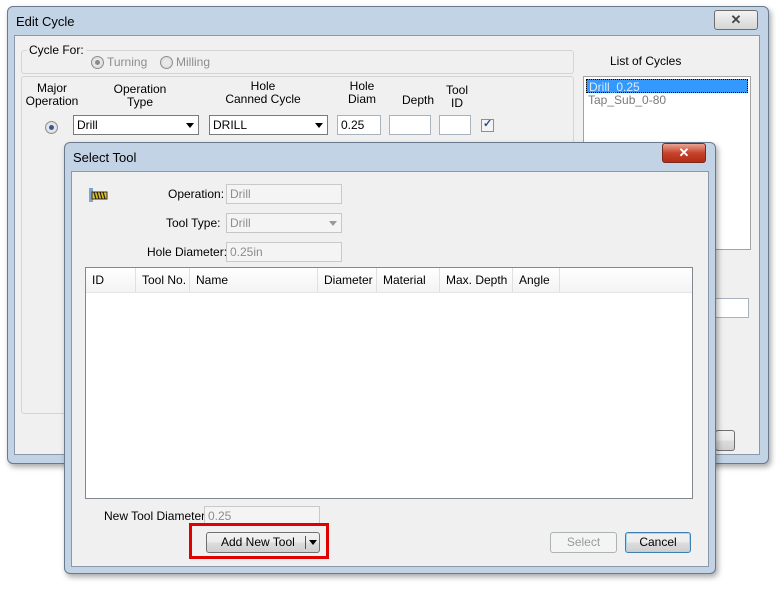 The width and height of the screenshot is (776, 592). Describe the element at coordinates (254, 280) in the screenshot. I see `column-header-name: Name` at that location.